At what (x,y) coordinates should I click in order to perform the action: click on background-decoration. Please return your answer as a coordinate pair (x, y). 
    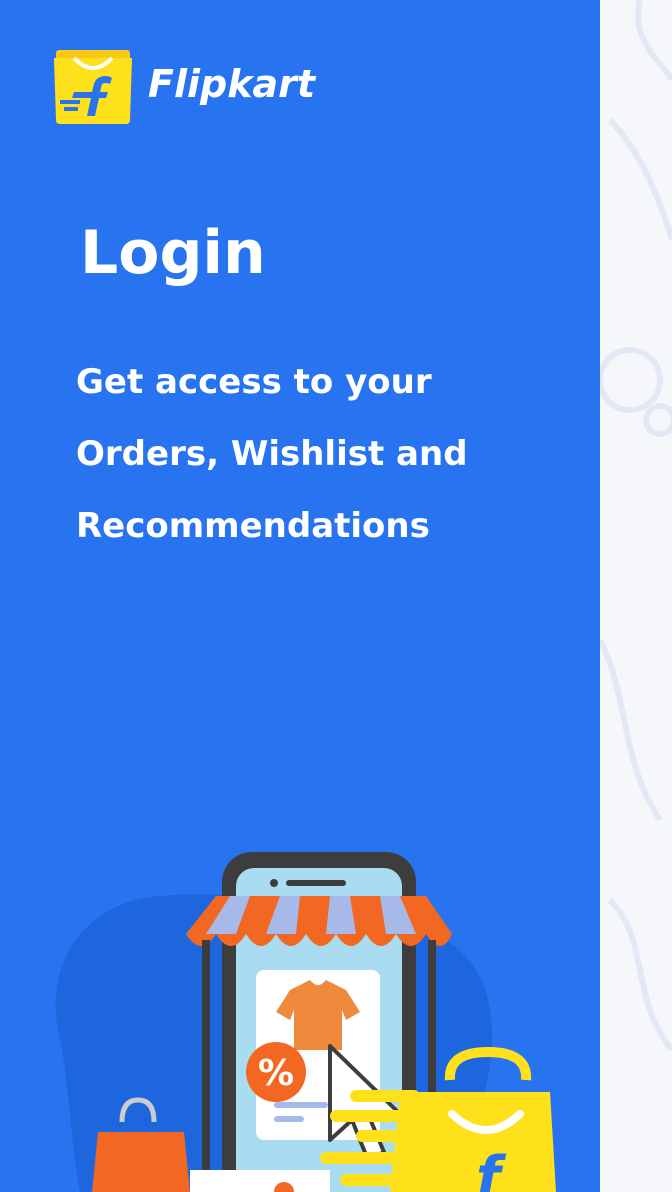
    Looking at the image, I should click on (636, 596).